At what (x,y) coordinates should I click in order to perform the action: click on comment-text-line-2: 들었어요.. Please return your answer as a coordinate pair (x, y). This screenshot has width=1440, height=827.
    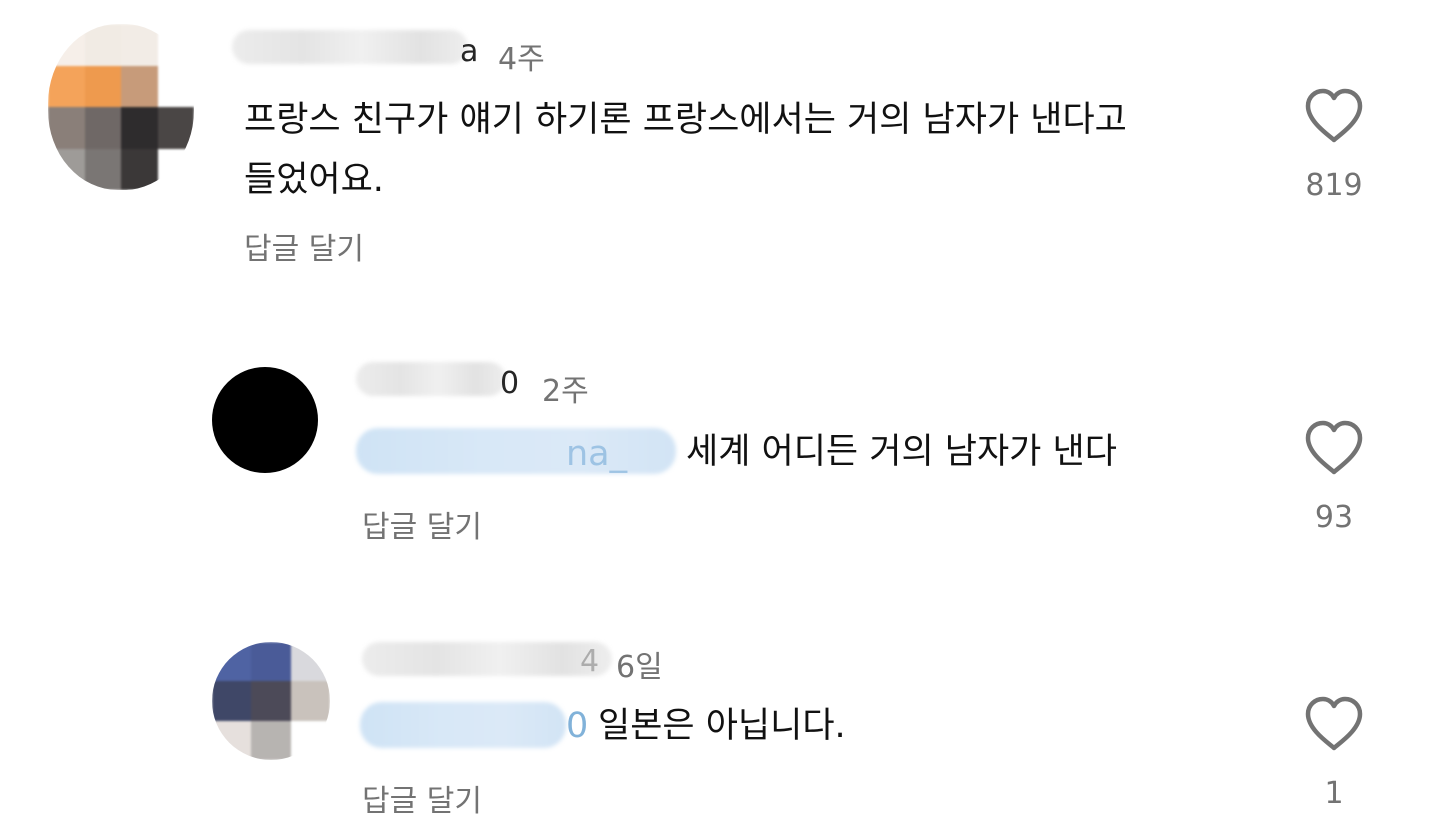
    Looking at the image, I should click on (314, 180).